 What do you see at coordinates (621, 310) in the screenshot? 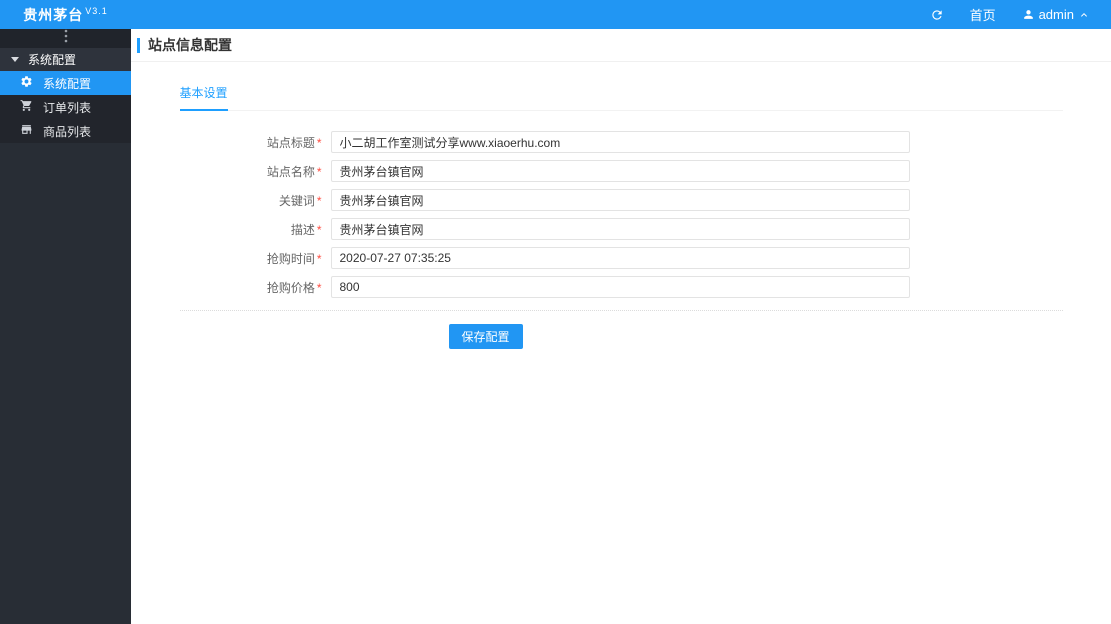
I see `form-divider` at bounding box center [621, 310].